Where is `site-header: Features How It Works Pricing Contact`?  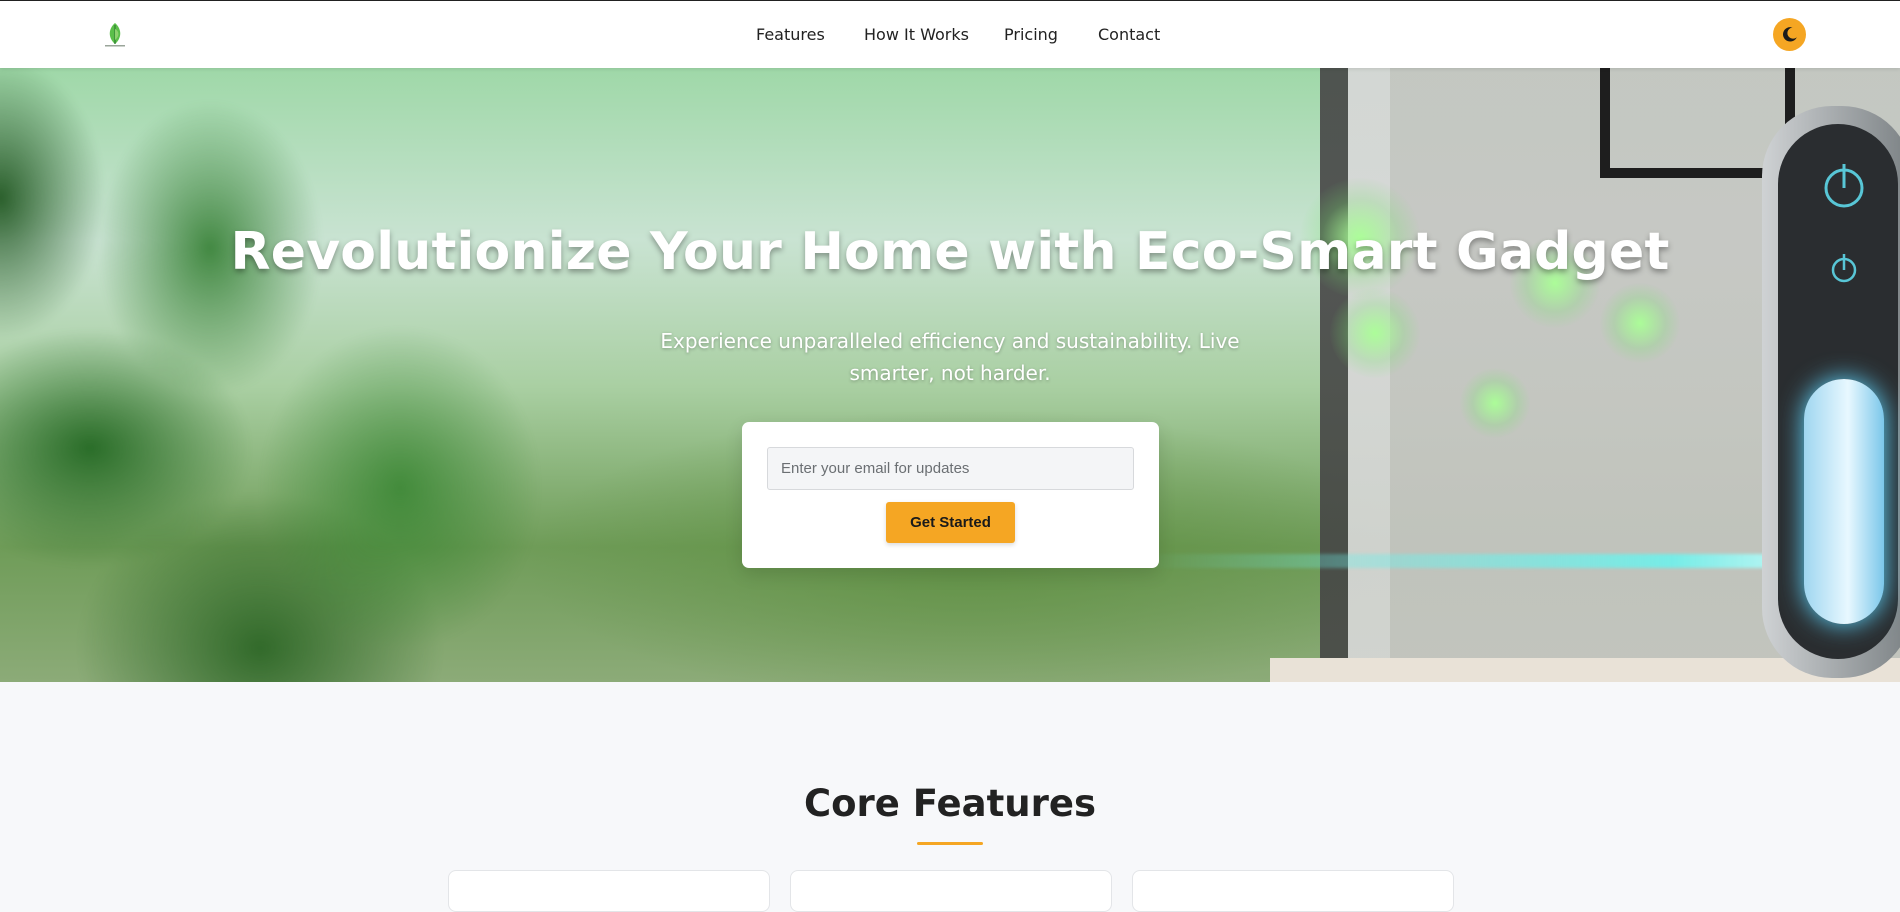 site-header: Features How It Works Pricing Contact is located at coordinates (950, 34).